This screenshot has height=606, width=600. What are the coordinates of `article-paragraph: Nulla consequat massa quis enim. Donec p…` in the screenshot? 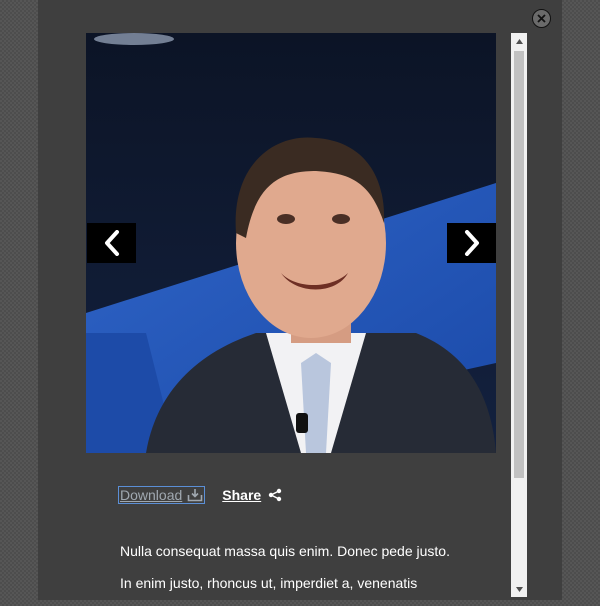 It's located at (285, 551).